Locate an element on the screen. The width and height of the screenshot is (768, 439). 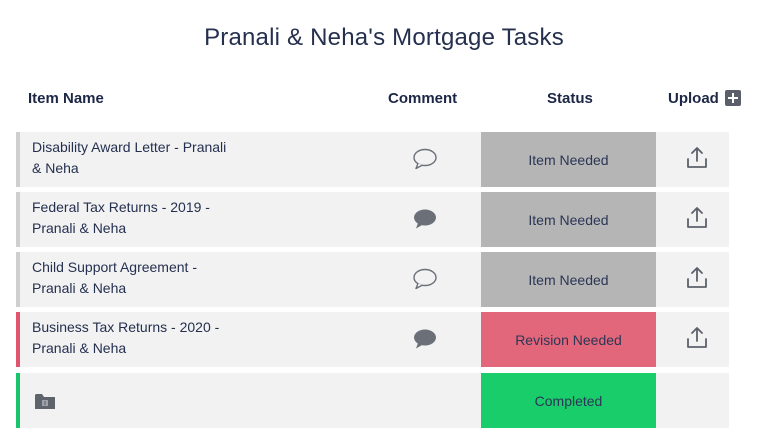
item-name-line: Federal Tax Returns - 2019 - is located at coordinates (121, 207).